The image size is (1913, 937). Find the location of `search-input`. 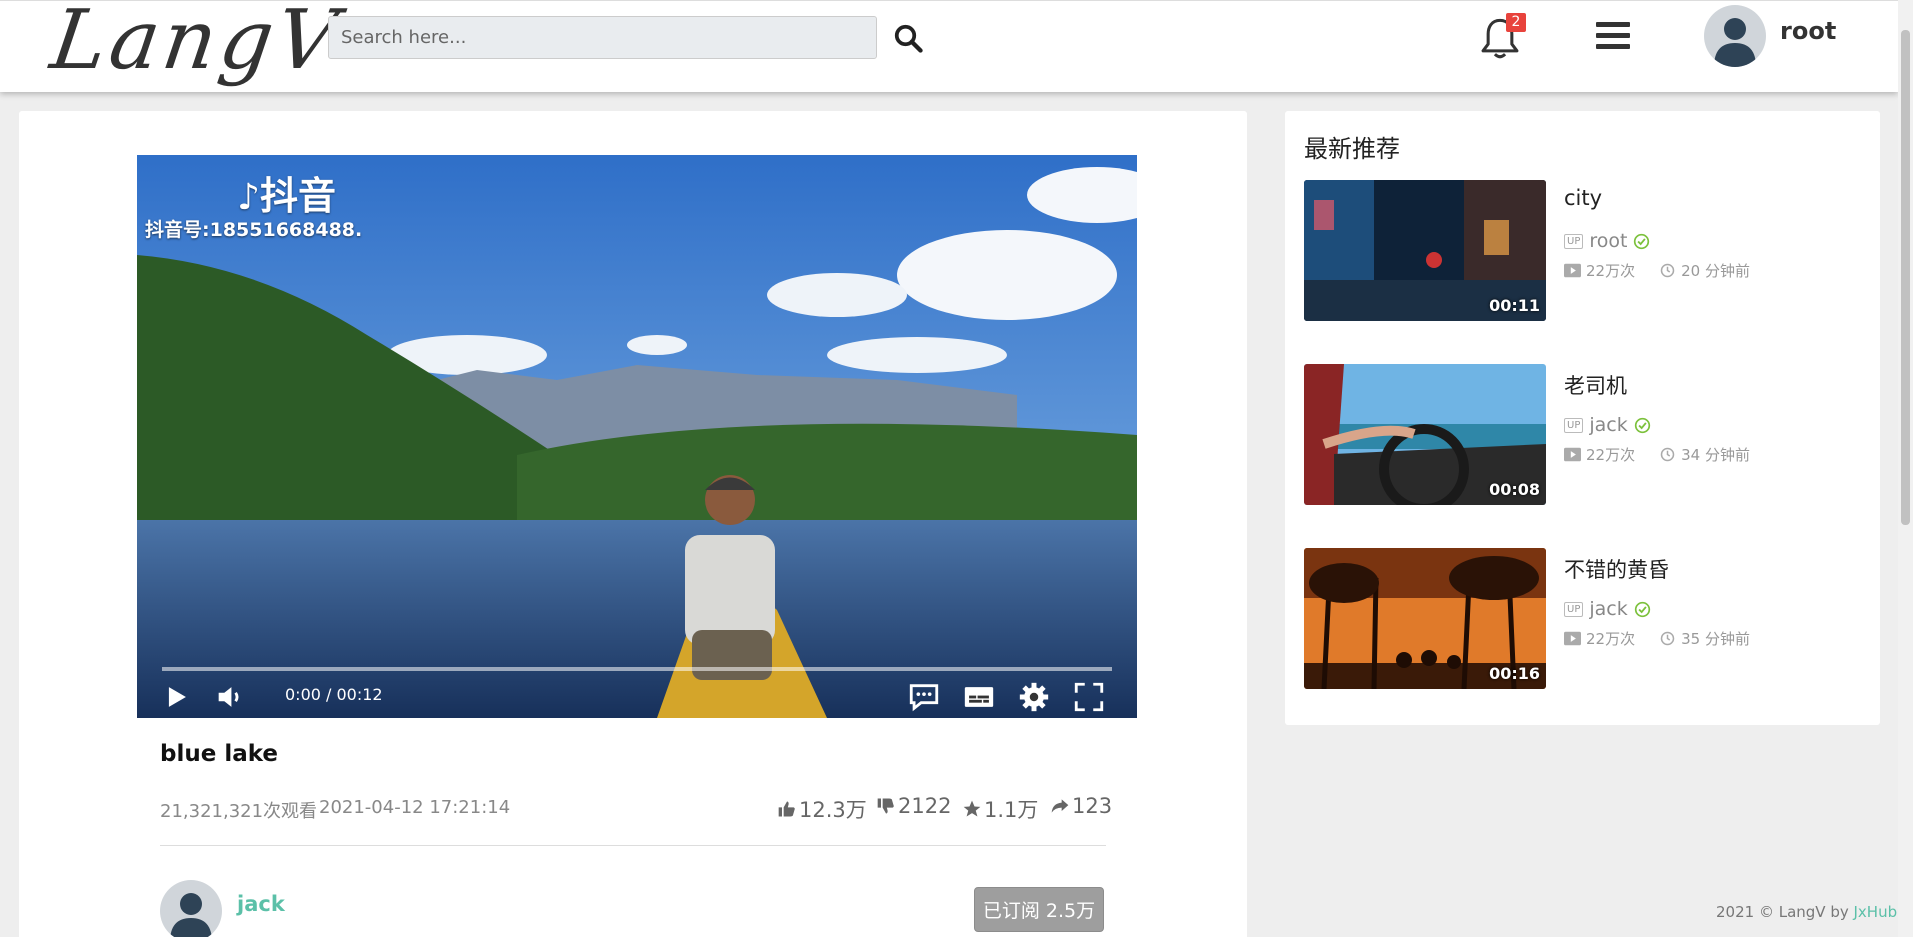

search-input is located at coordinates (602, 37).